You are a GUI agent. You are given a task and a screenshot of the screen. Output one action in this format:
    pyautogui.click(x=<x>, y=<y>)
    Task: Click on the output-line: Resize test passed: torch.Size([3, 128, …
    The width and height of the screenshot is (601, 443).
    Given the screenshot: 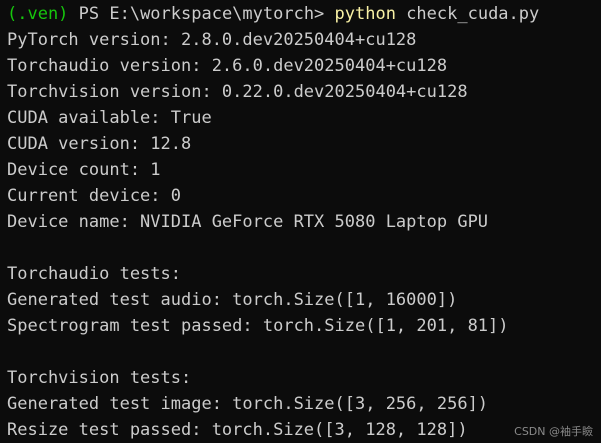 What is the action you would take?
    pyautogui.click(x=237, y=430)
    